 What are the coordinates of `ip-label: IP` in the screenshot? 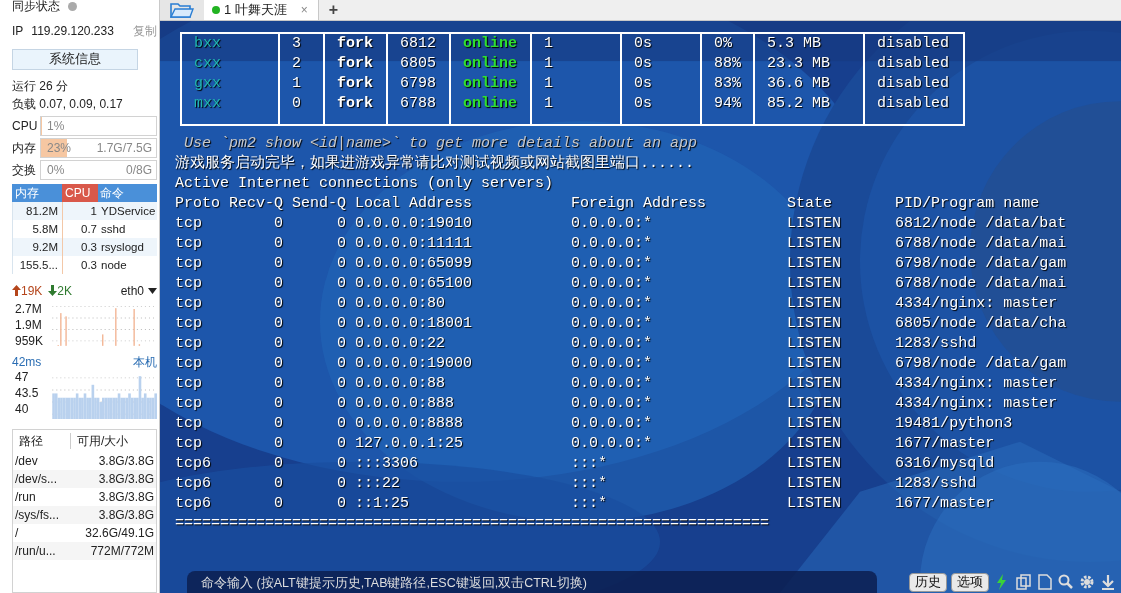 It's located at (18, 31).